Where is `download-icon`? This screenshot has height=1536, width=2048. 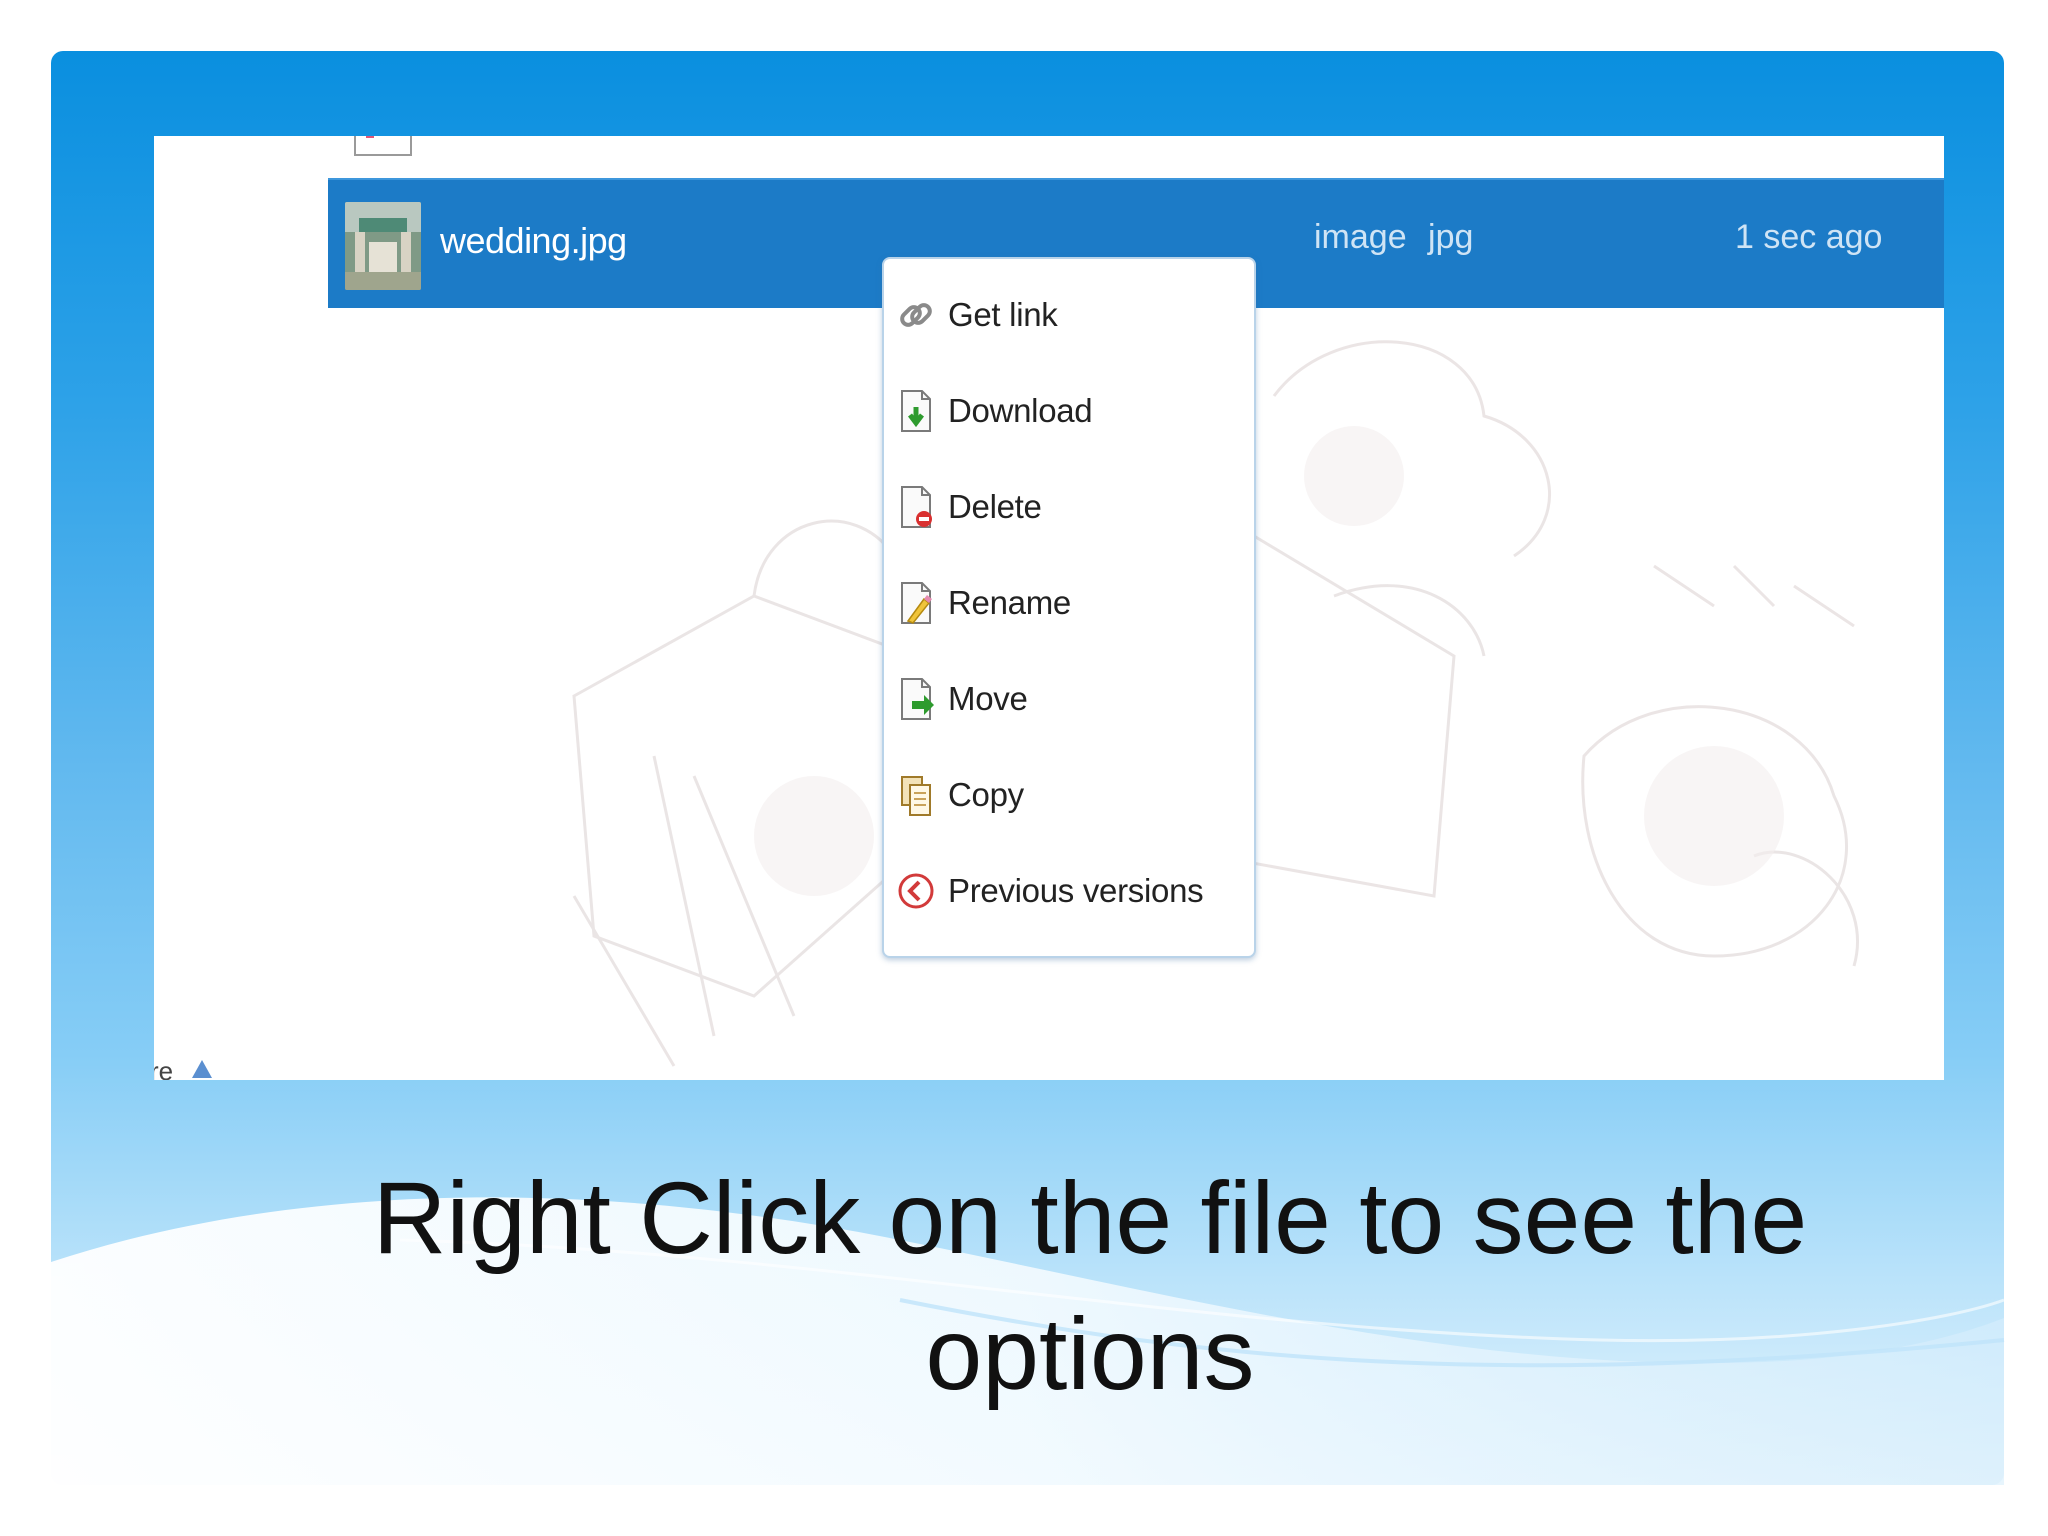 download-icon is located at coordinates (916, 411).